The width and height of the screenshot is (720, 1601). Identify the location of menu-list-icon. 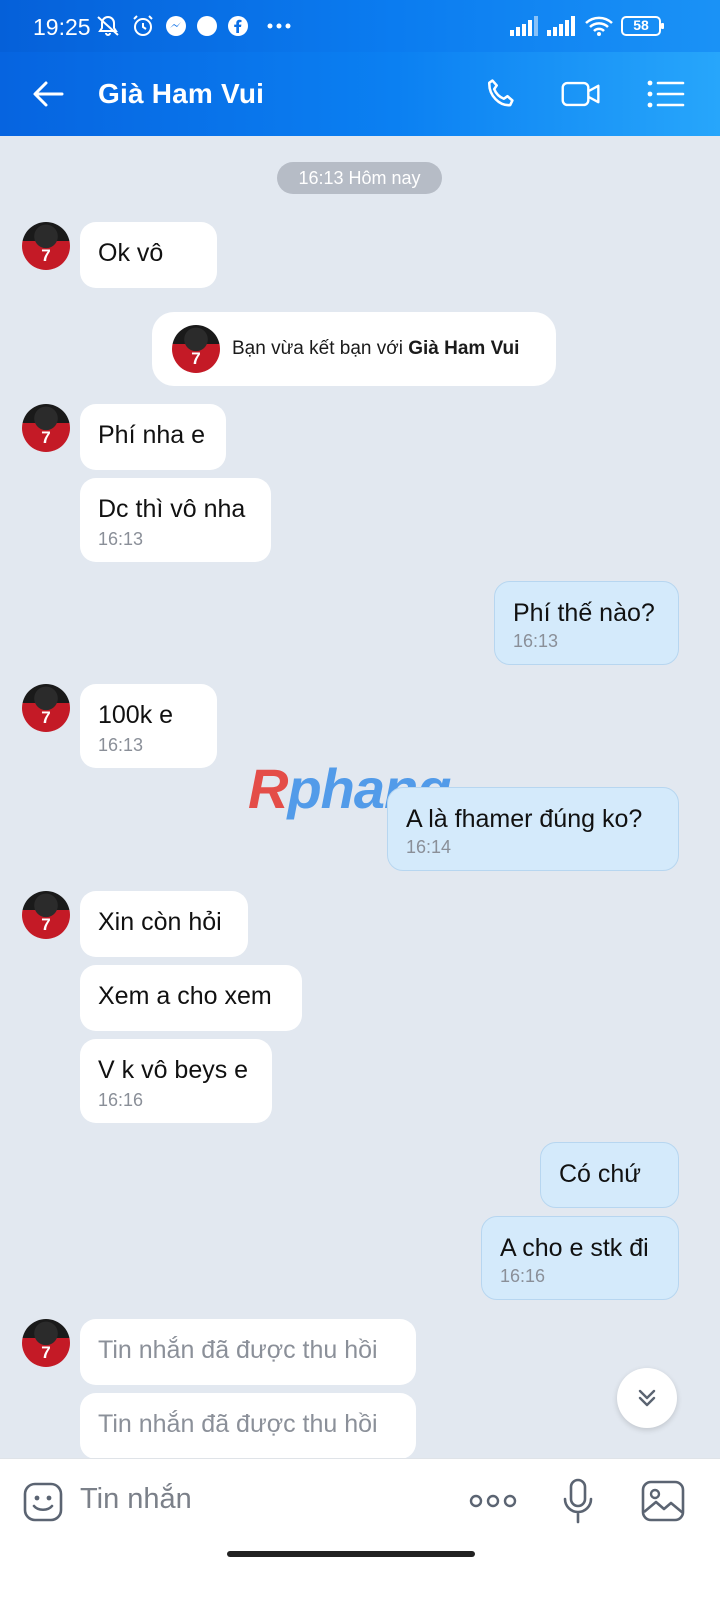
(665, 94).